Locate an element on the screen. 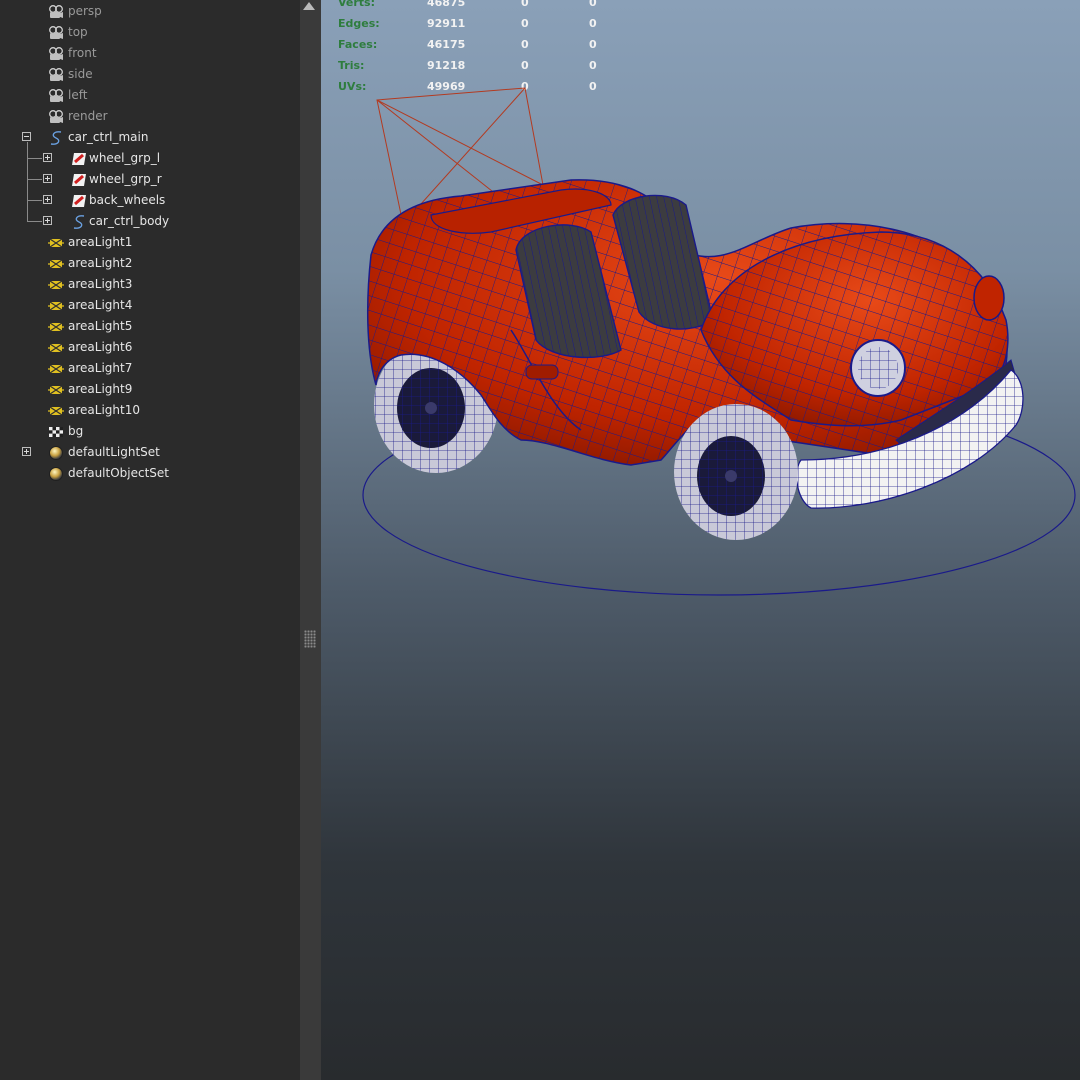 The image size is (1080, 1080). collapse-icon is located at coordinates (26, 136).